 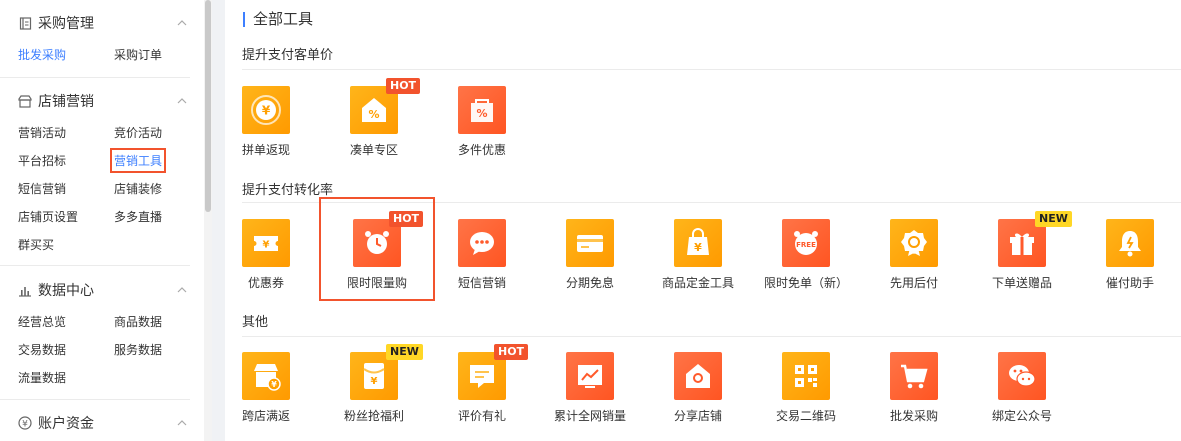 What do you see at coordinates (42, 349) in the screenshot?
I see `nav-transaction-data: 交易数据` at bounding box center [42, 349].